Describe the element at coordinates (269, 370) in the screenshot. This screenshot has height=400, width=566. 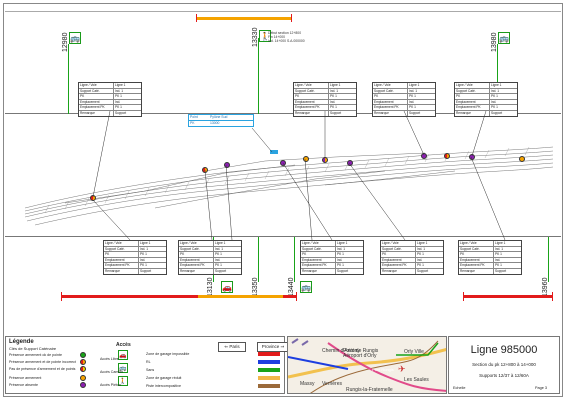
I see `zone-swatch-green` at that location.